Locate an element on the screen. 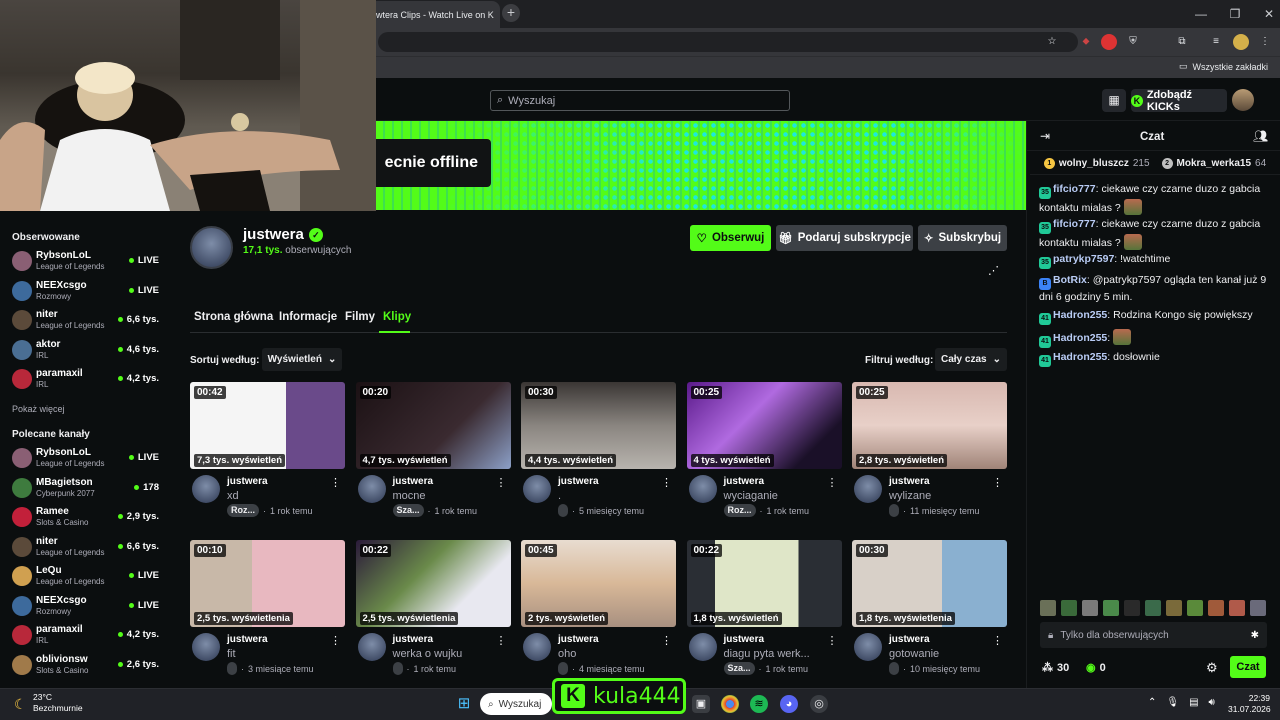 This screenshot has height=720, width=1280. sidebar-channel: MBagietson Cyberpunk 2077 178 is located at coordinates (87, 489).